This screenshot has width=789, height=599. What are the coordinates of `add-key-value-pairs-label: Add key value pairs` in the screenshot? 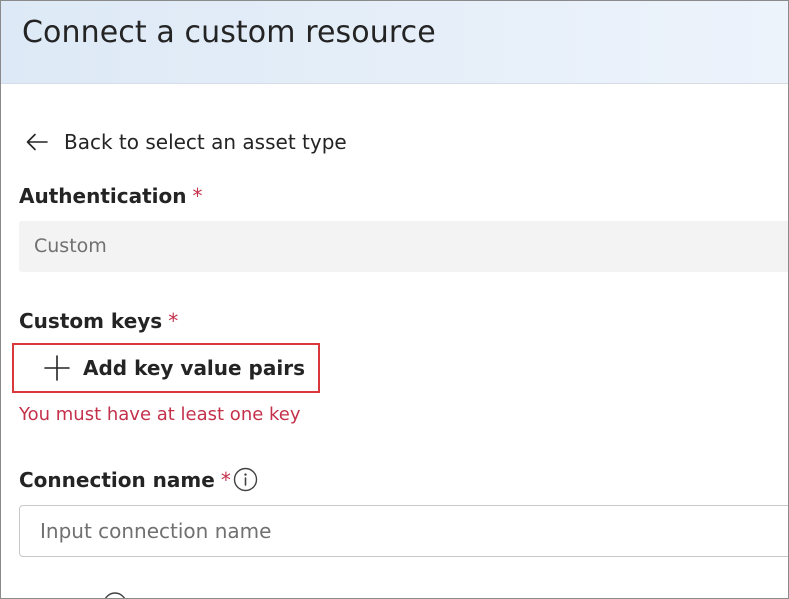 It's located at (194, 368).